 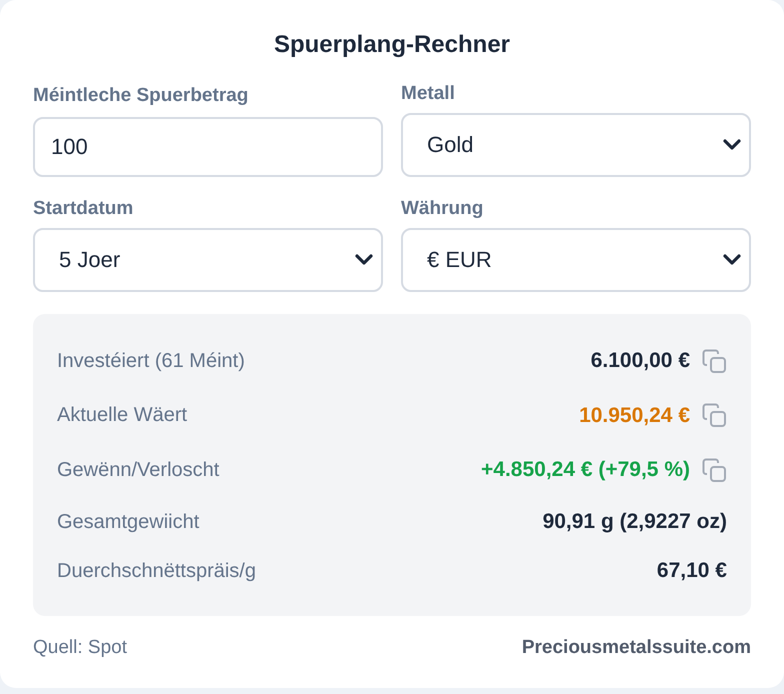 What do you see at coordinates (576, 145) in the screenshot?
I see `dropdown-field: Gold` at bounding box center [576, 145].